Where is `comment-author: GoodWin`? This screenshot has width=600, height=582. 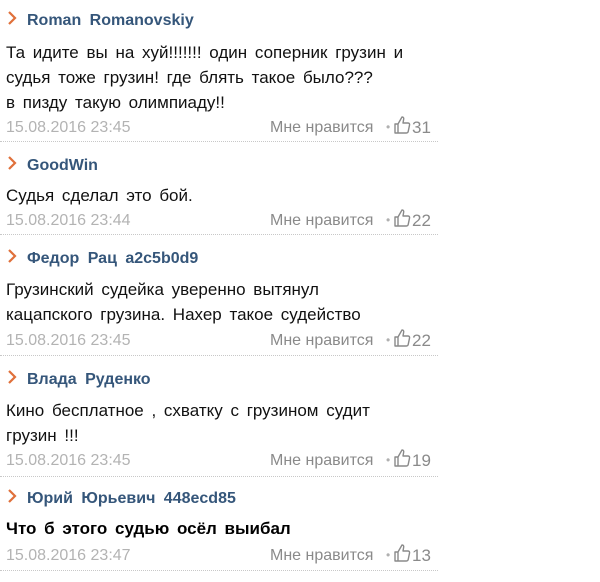
comment-author: GoodWin is located at coordinates (62, 166).